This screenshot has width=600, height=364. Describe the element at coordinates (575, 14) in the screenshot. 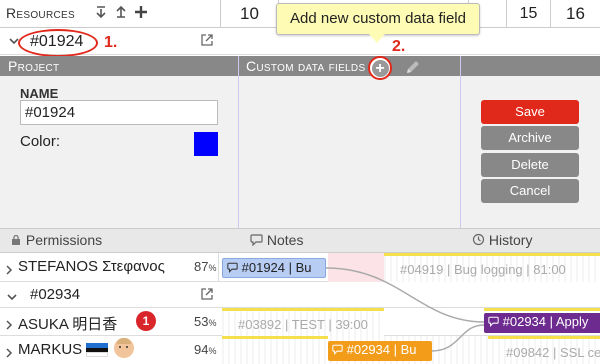

I see `day-column-16: 16` at that location.